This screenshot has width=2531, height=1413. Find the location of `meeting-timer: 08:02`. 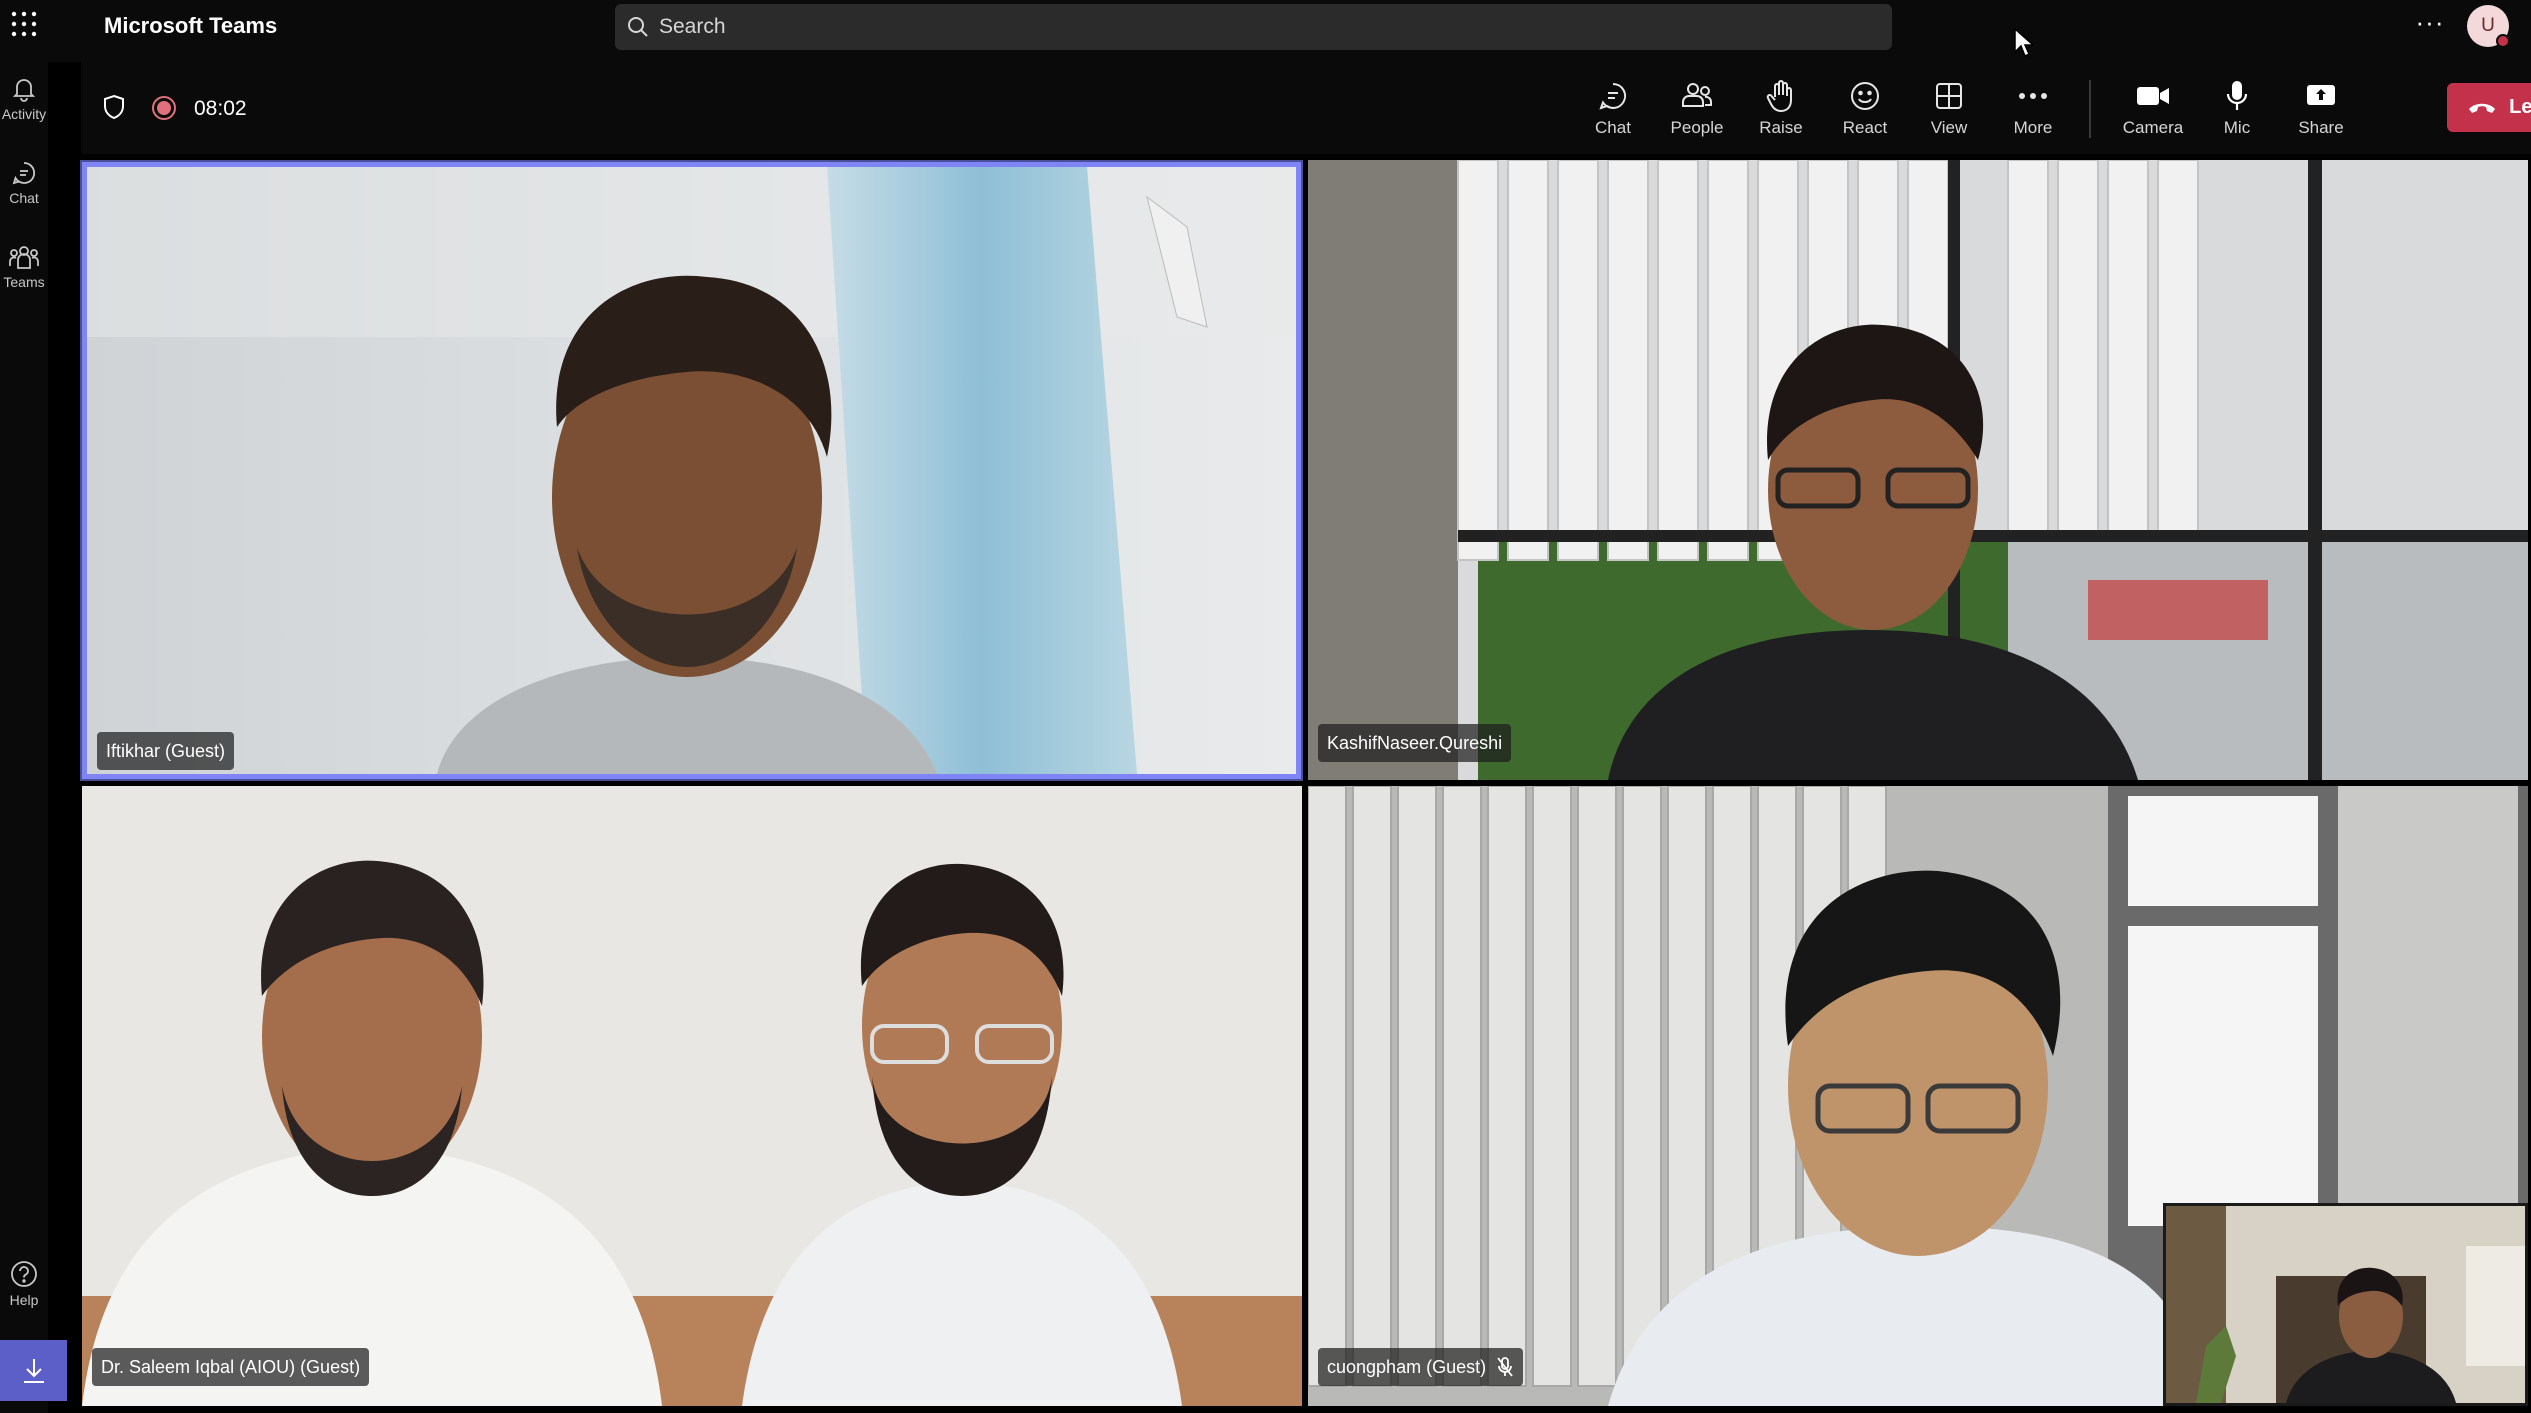

meeting-timer: 08:02 is located at coordinates (220, 108).